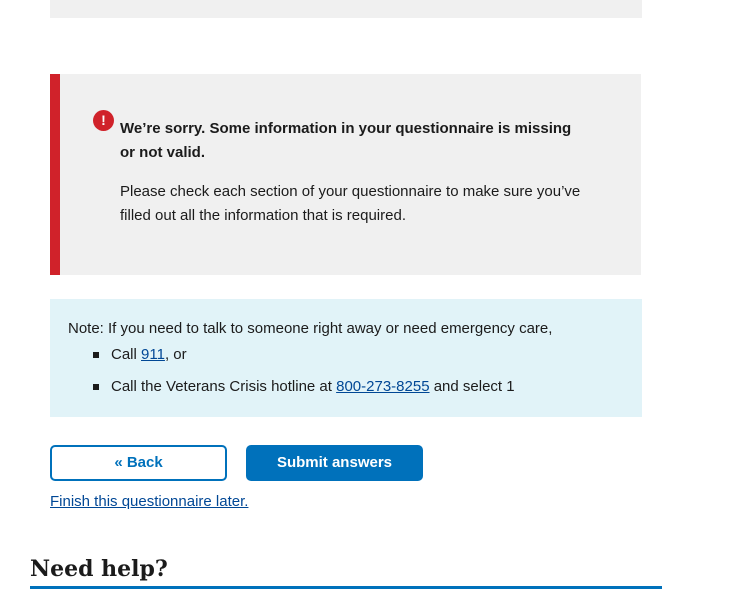 The width and height of the screenshot is (731, 596). Describe the element at coordinates (304, 360) in the screenshot. I see `list-item-call-911: Call 911, or` at that location.